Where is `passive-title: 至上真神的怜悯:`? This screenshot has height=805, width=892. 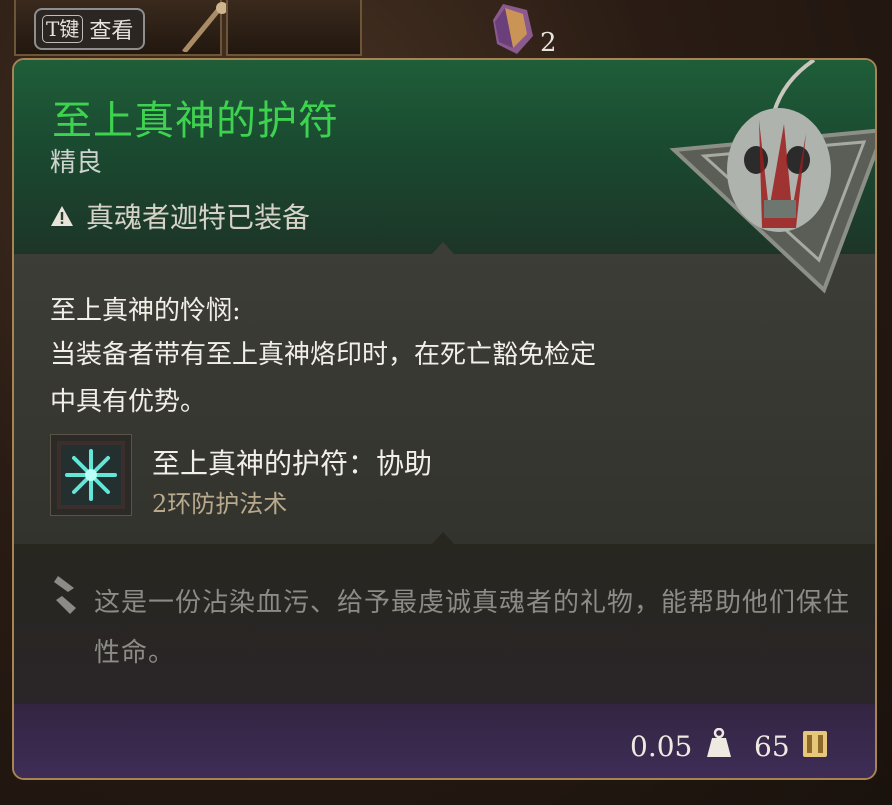
passive-title: 至上真神的怜悯: is located at coordinates (145, 311).